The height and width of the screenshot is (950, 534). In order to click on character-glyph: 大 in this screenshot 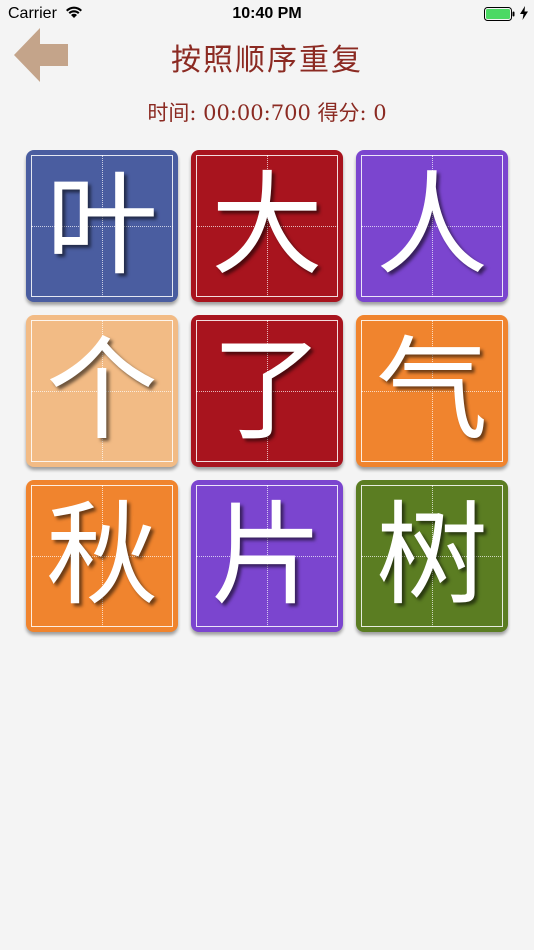, I will do `click(267, 226)`.